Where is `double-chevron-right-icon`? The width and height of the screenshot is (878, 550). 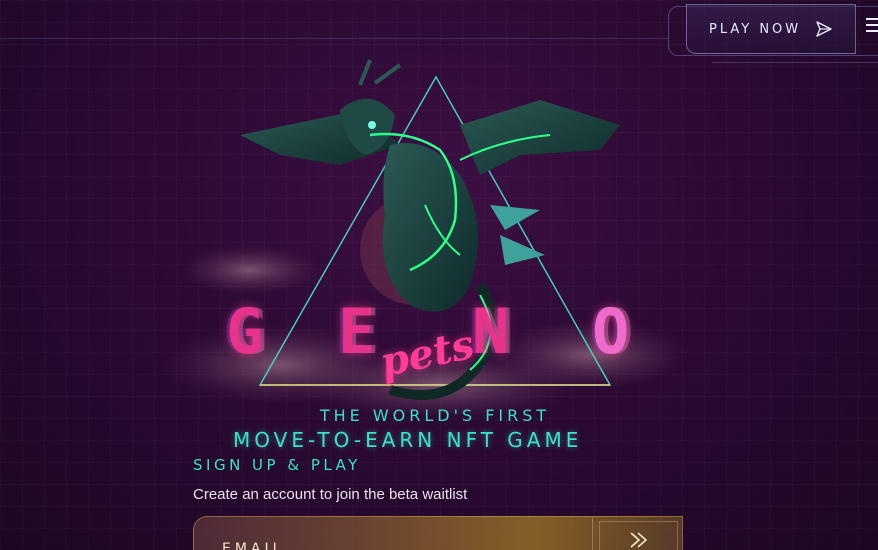
double-chevron-right-icon is located at coordinates (639, 540).